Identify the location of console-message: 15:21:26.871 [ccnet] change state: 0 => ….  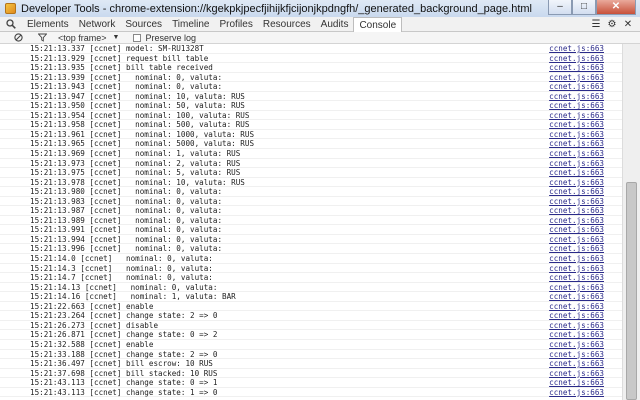
(124, 335).